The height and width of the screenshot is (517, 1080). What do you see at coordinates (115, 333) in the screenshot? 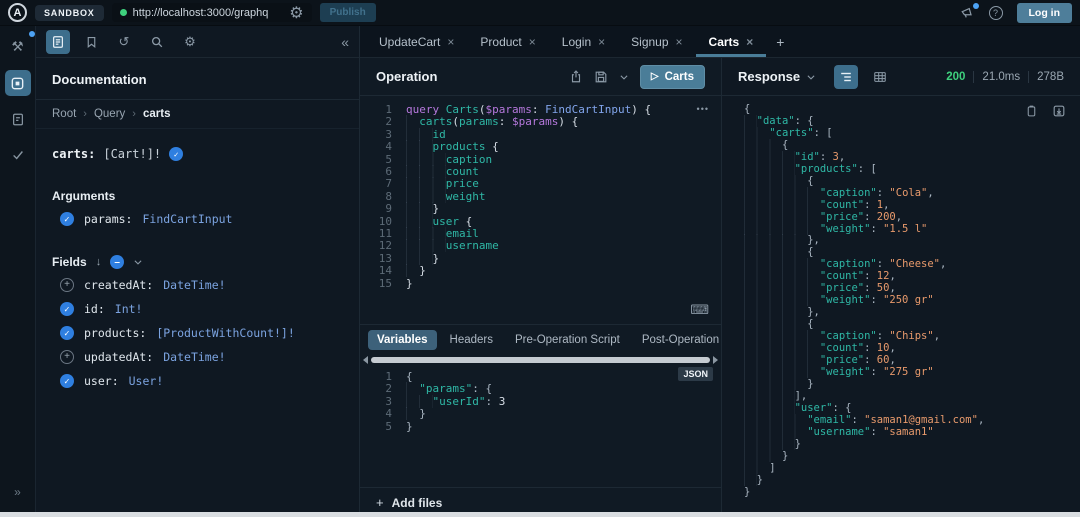
I see `field-name: products:` at bounding box center [115, 333].